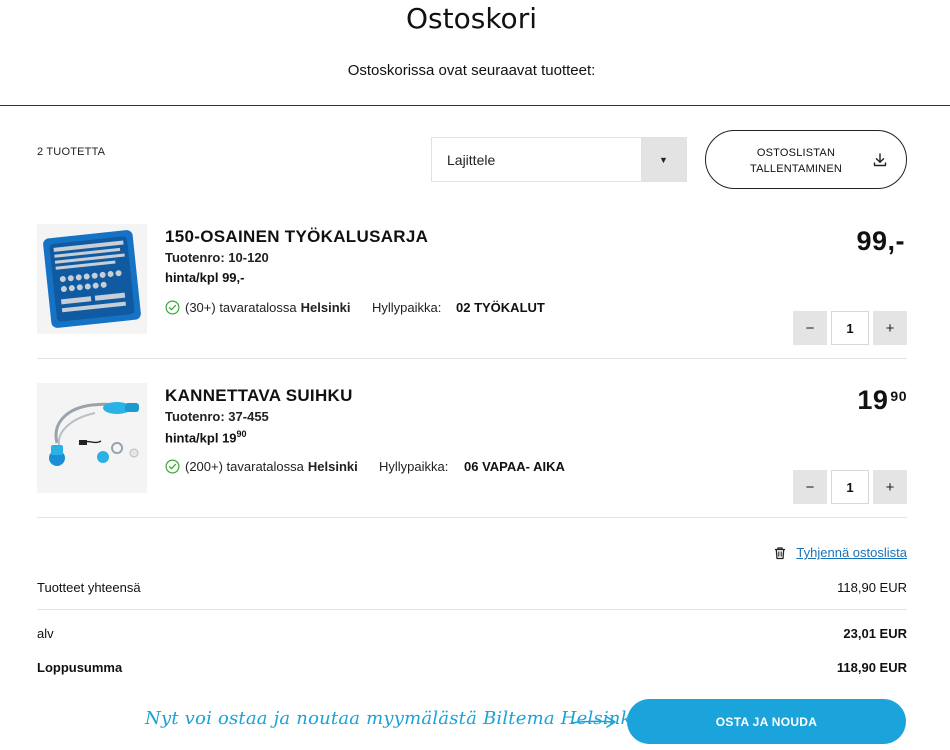 This screenshot has width=950, height=750. What do you see at coordinates (871, 667) in the screenshot?
I see `total-value: 118,90 EUR` at bounding box center [871, 667].